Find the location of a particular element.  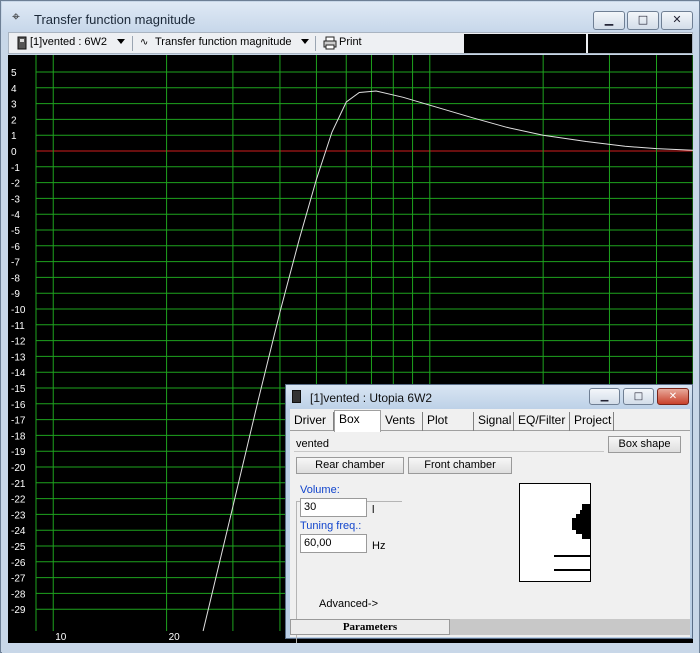

tab-project: Project is located at coordinates (592, 421).